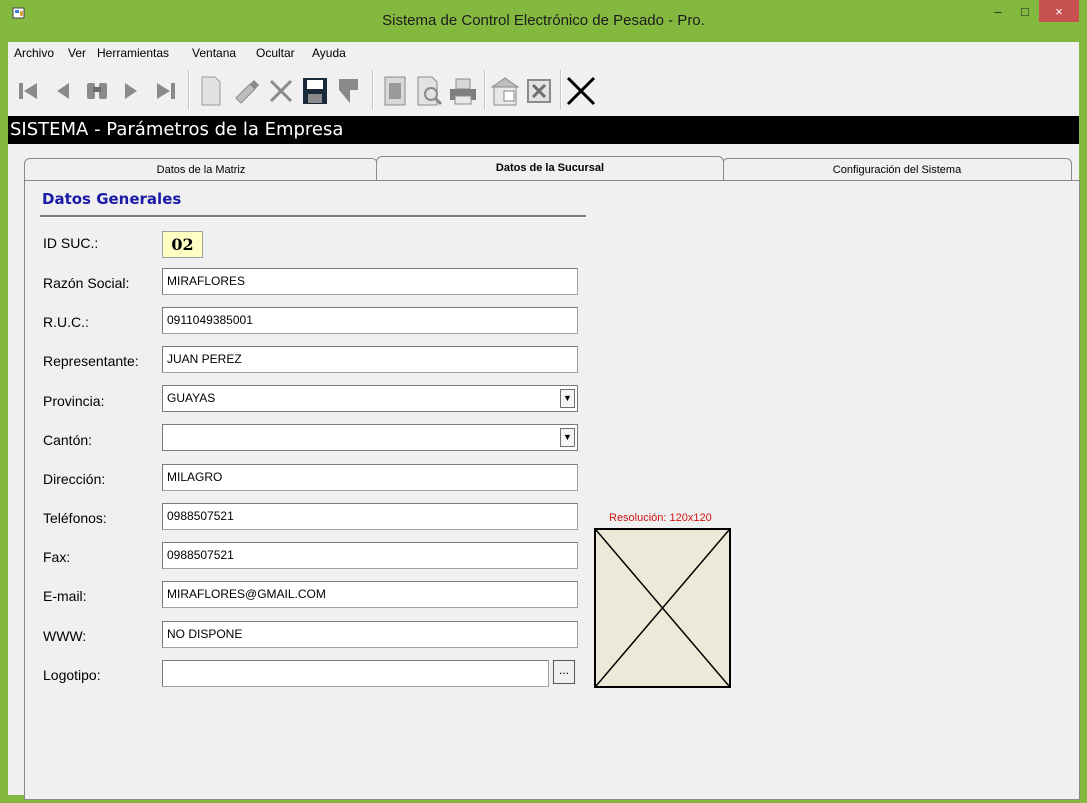 Image resolution: width=1087 pixels, height=803 pixels. I want to click on tab-datos-sucursal: Datos de la Sucursal, so click(550, 168).